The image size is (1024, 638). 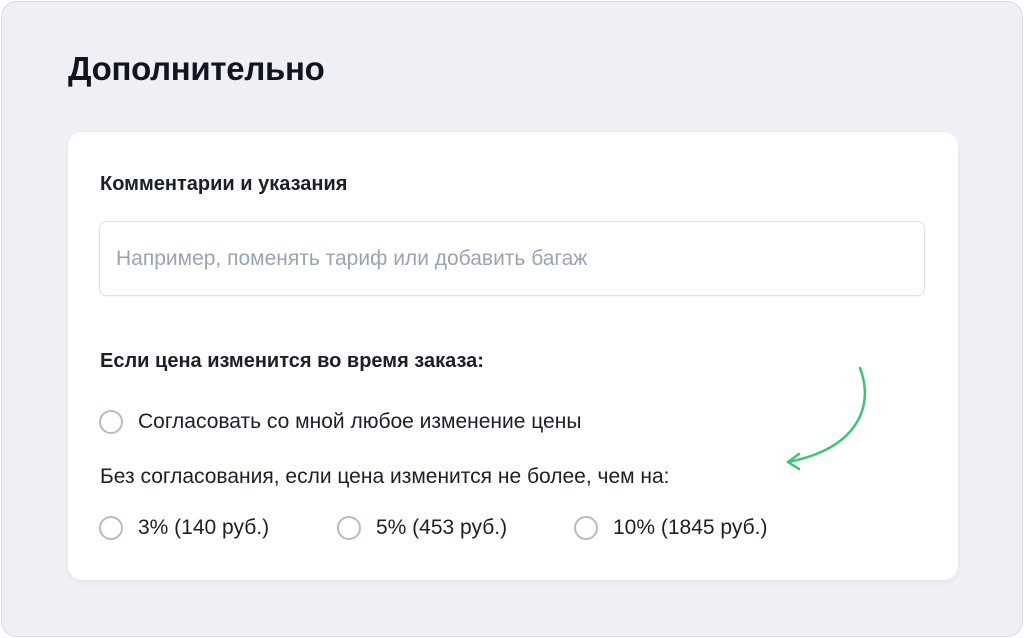 I want to click on comments-input, so click(x=512, y=258).